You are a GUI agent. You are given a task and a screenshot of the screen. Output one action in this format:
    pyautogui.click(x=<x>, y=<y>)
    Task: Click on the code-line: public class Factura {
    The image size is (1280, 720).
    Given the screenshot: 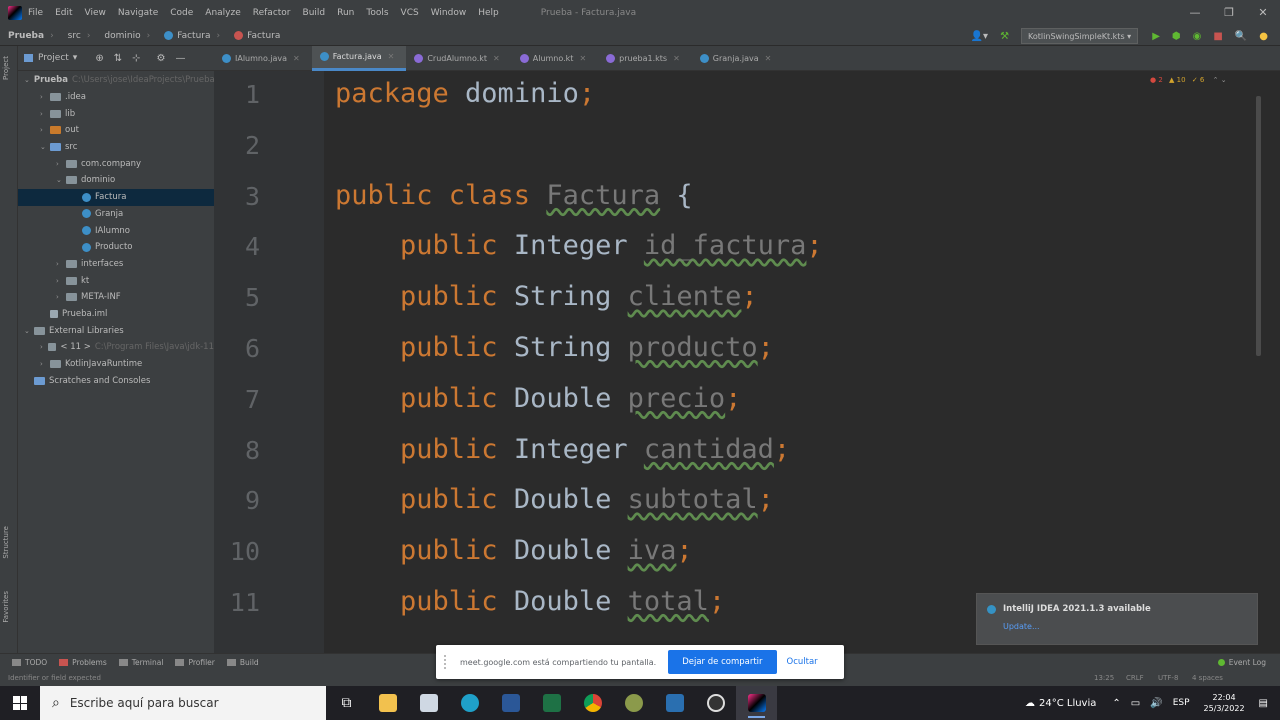 What is the action you would take?
    pyautogui.click(x=514, y=195)
    